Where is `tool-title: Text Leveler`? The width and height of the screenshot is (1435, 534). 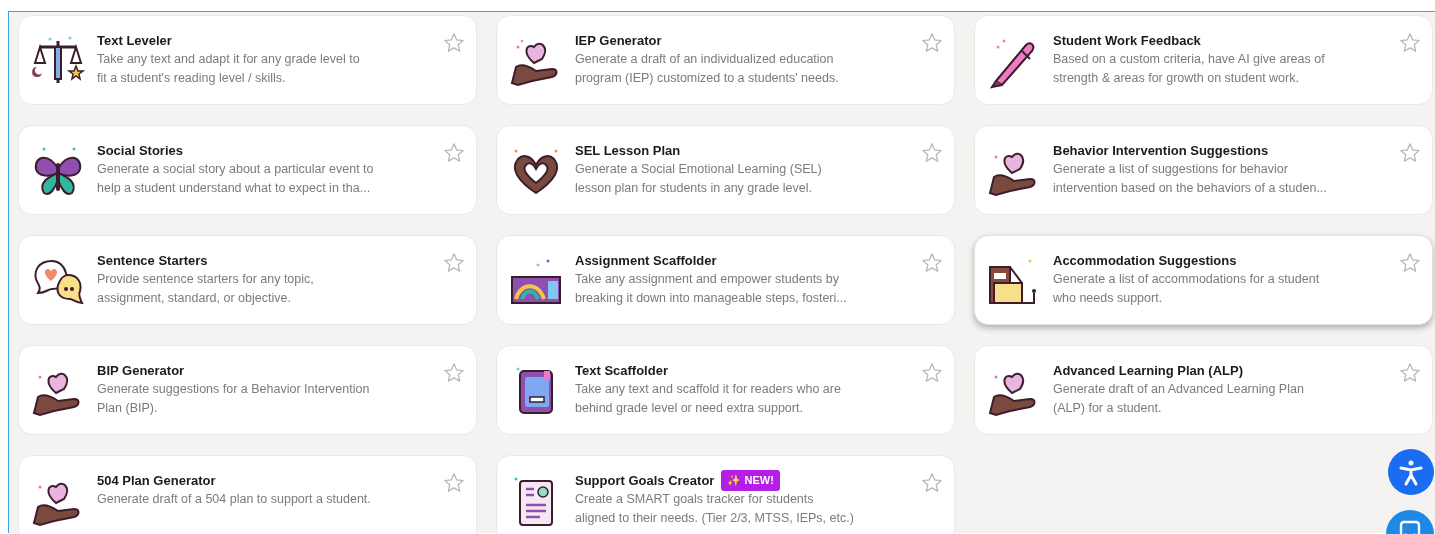 tool-title: Text Leveler is located at coordinates (134, 40).